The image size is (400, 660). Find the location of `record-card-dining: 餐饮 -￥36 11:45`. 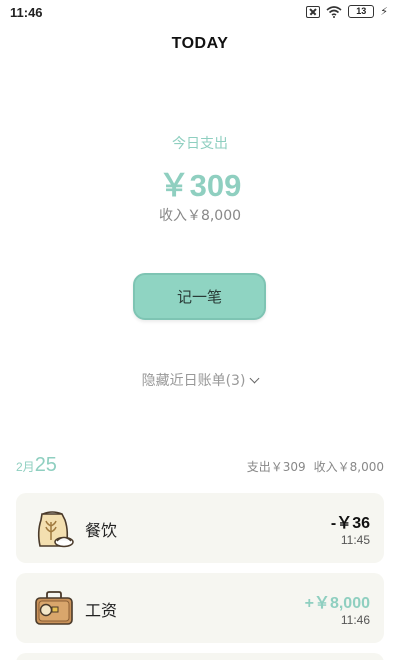

record-card-dining: 餐饮 -￥36 11:45 is located at coordinates (200, 528).